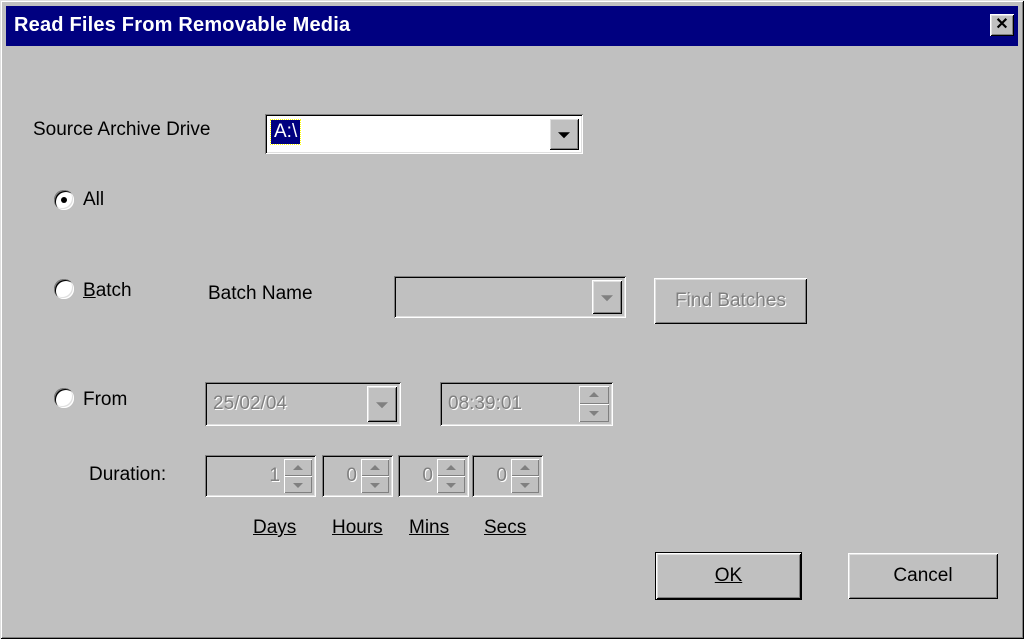  Describe the element at coordinates (107, 291) in the screenshot. I see `radio-batch-label: Batch` at that location.